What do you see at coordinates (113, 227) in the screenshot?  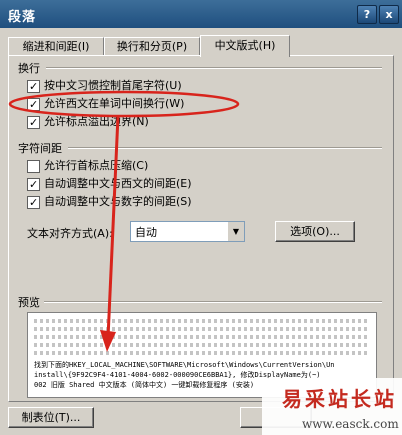 I see `annotation-arrow-shaft` at bounding box center [113, 227].